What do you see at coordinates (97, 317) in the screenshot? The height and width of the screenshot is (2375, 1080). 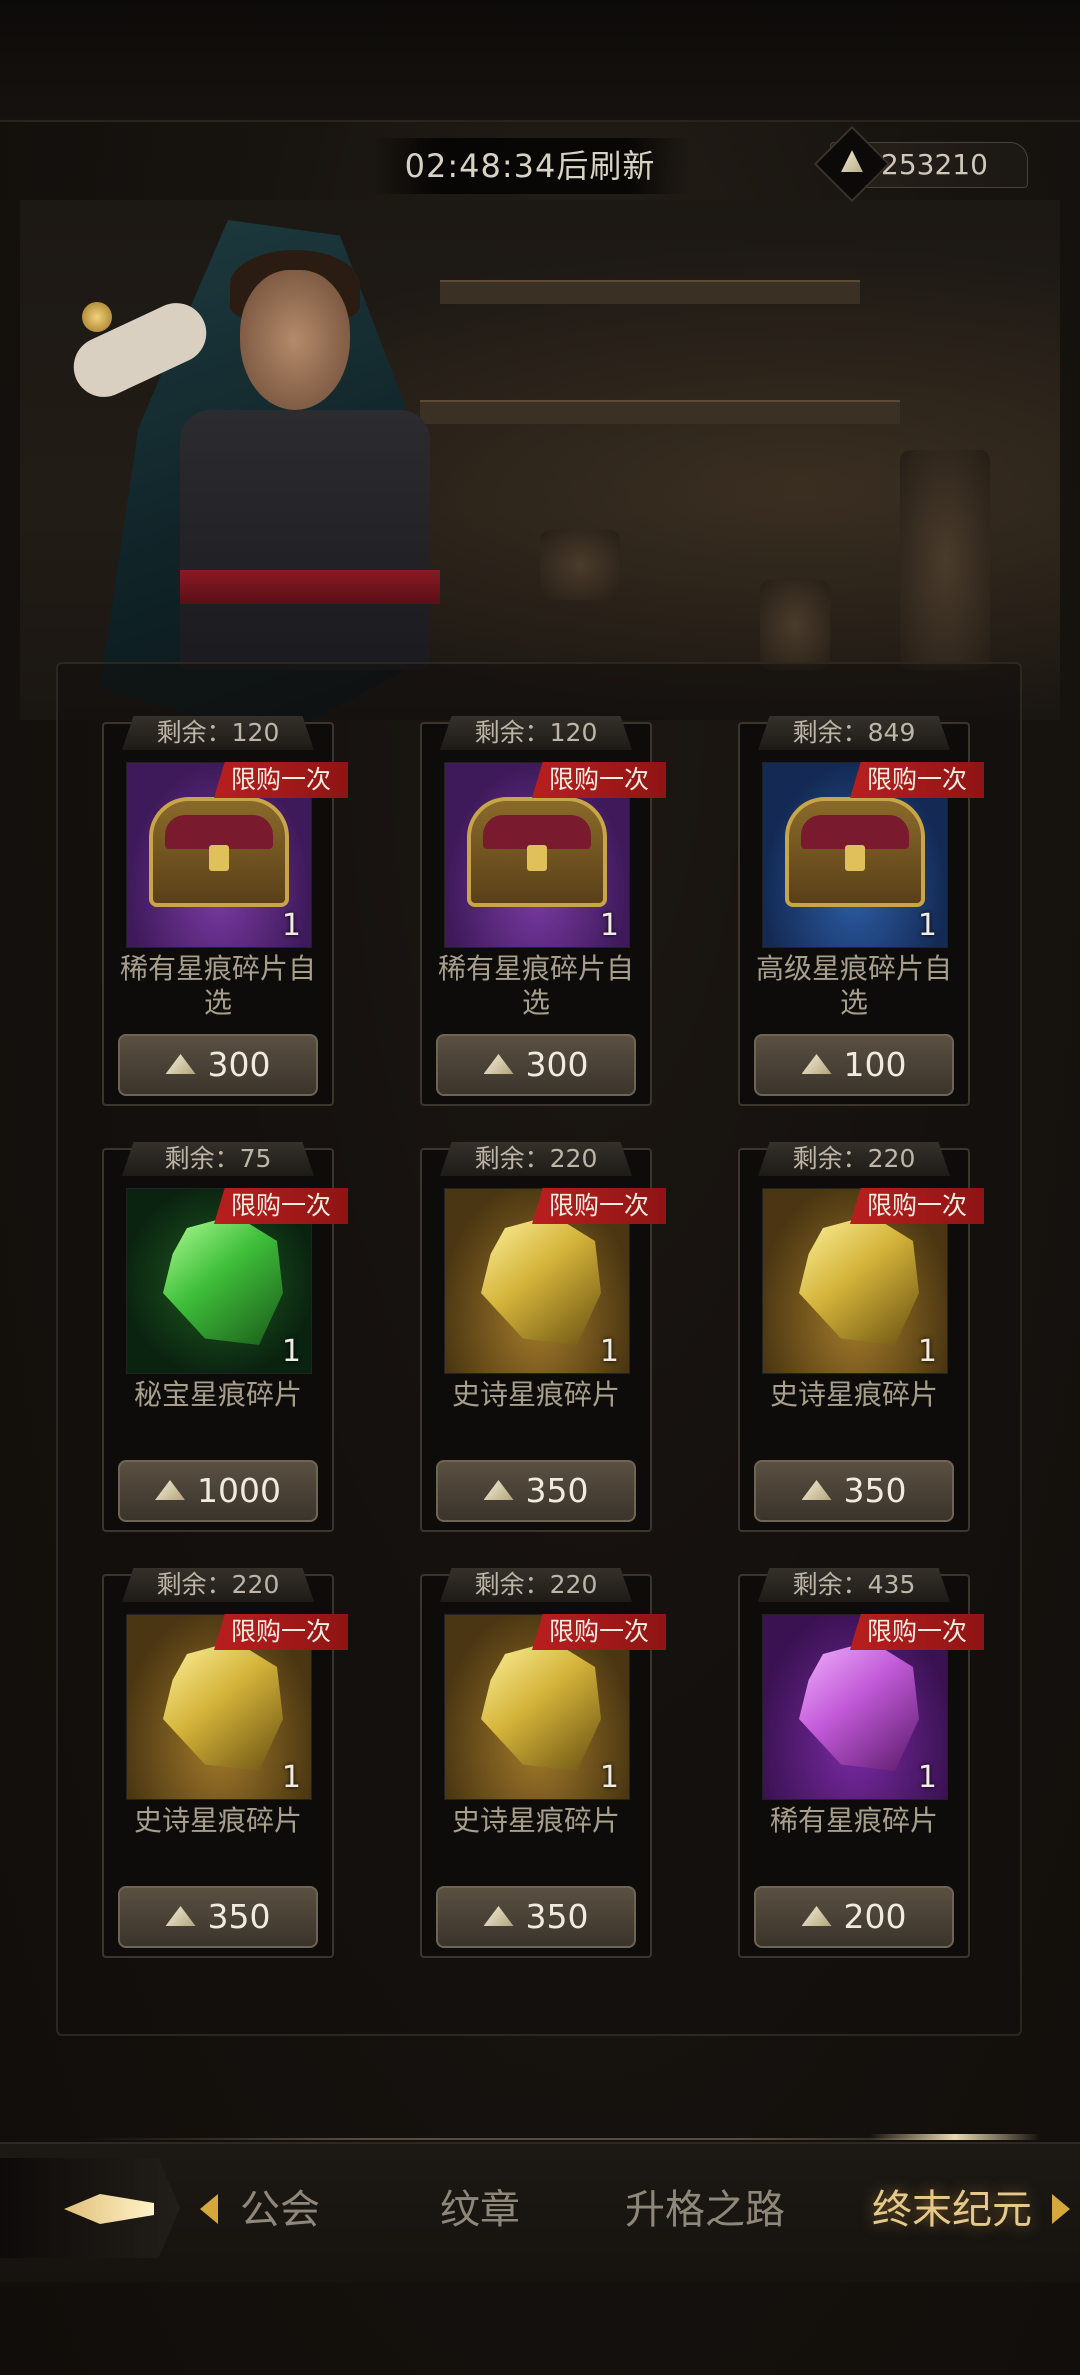 I see `coin-icon` at bounding box center [97, 317].